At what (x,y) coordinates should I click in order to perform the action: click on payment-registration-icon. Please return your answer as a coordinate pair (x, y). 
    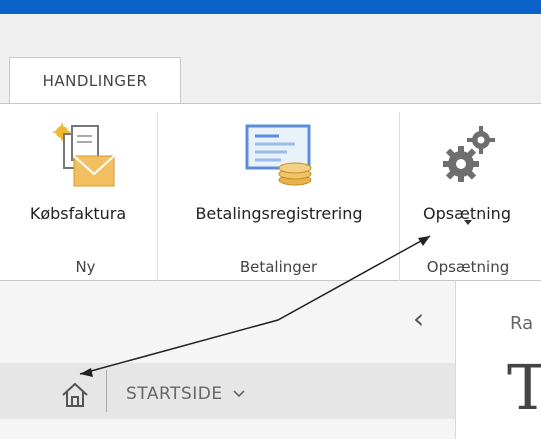
    Looking at the image, I should click on (278, 155).